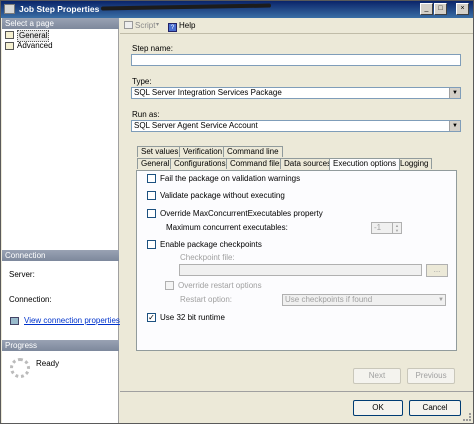 Image resolution: width=474 pixels, height=424 pixels. Describe the element at coordinates (386, 228) in the screenshot. I see `max-concurrent-spinbox: -1 ▲ ▼` at that location.